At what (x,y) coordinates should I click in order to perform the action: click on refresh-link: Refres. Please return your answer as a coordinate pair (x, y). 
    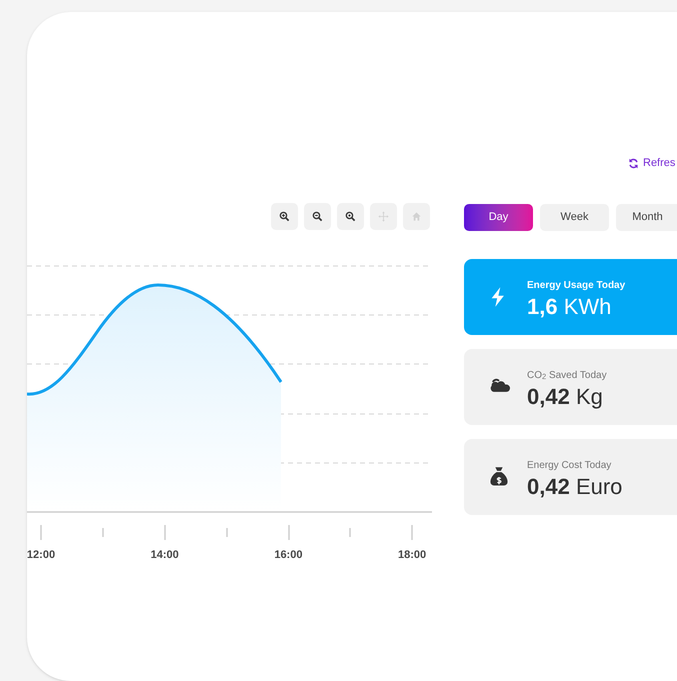
    Looking at the image, I should click on (652, 163).